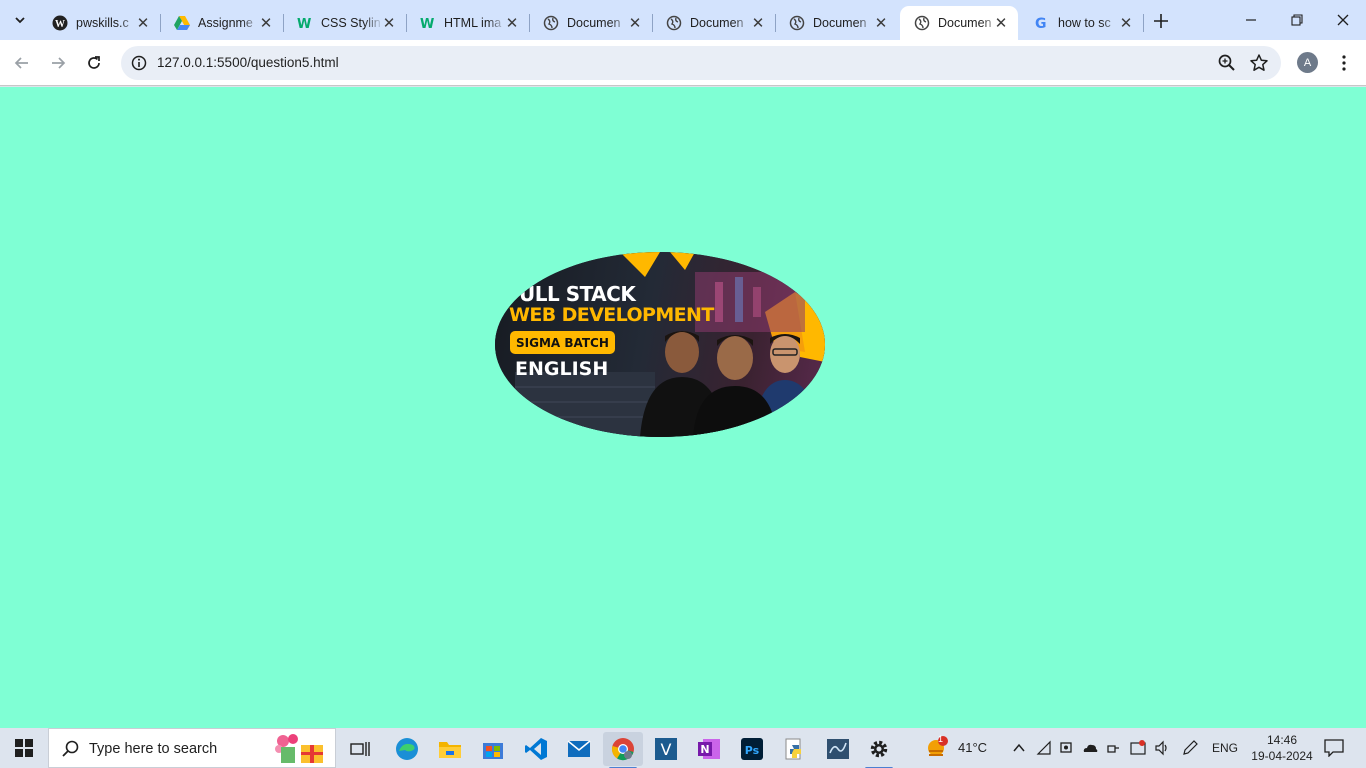 This screenshot has width=1366, height=768. I want to click on tab-html-images: W HTML ima ✕, so click(468, 23).